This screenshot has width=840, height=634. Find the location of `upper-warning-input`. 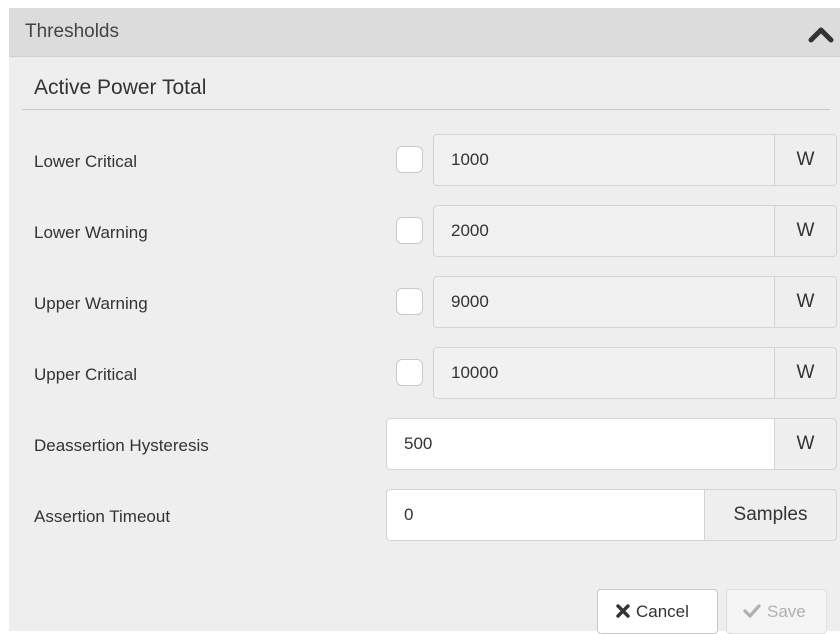

upper-warning-input is located at coordinates (603, 302).